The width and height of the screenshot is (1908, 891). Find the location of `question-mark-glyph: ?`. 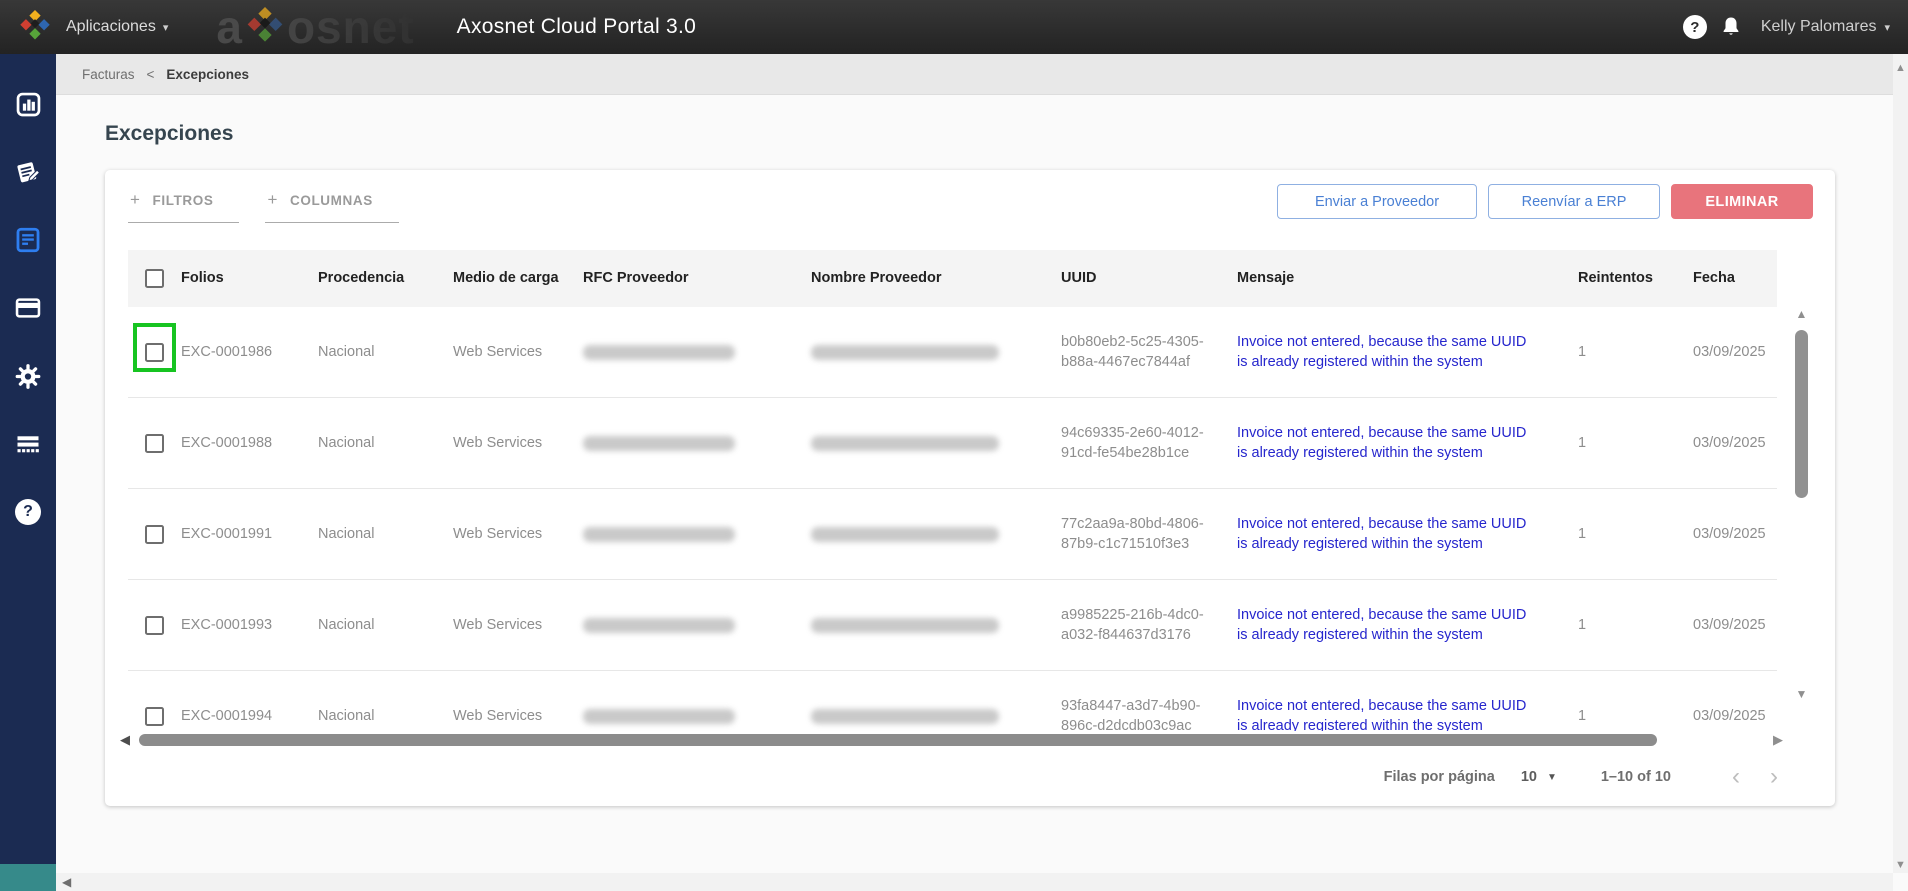

question-mark-glyph: ? is located at coordinates (1695, 27).